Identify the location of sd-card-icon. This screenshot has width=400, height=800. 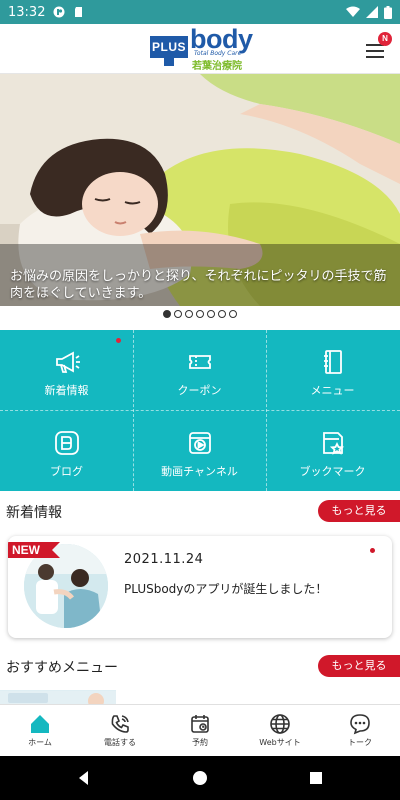
(79, 12).